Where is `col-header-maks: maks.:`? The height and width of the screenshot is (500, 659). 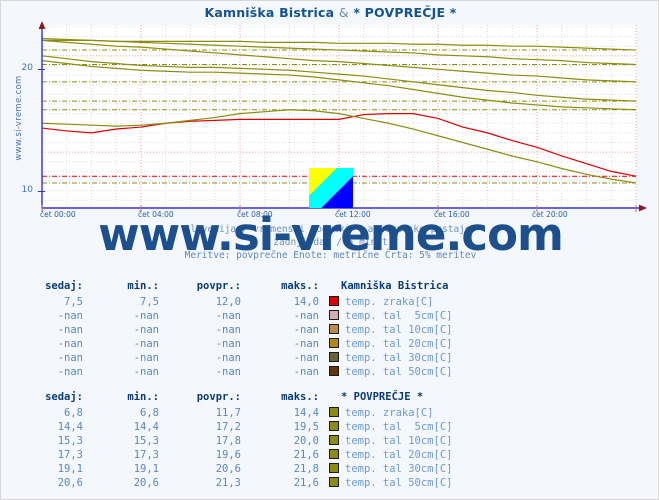 col-header-maks: maks.: is located at coordinates (300, 397).